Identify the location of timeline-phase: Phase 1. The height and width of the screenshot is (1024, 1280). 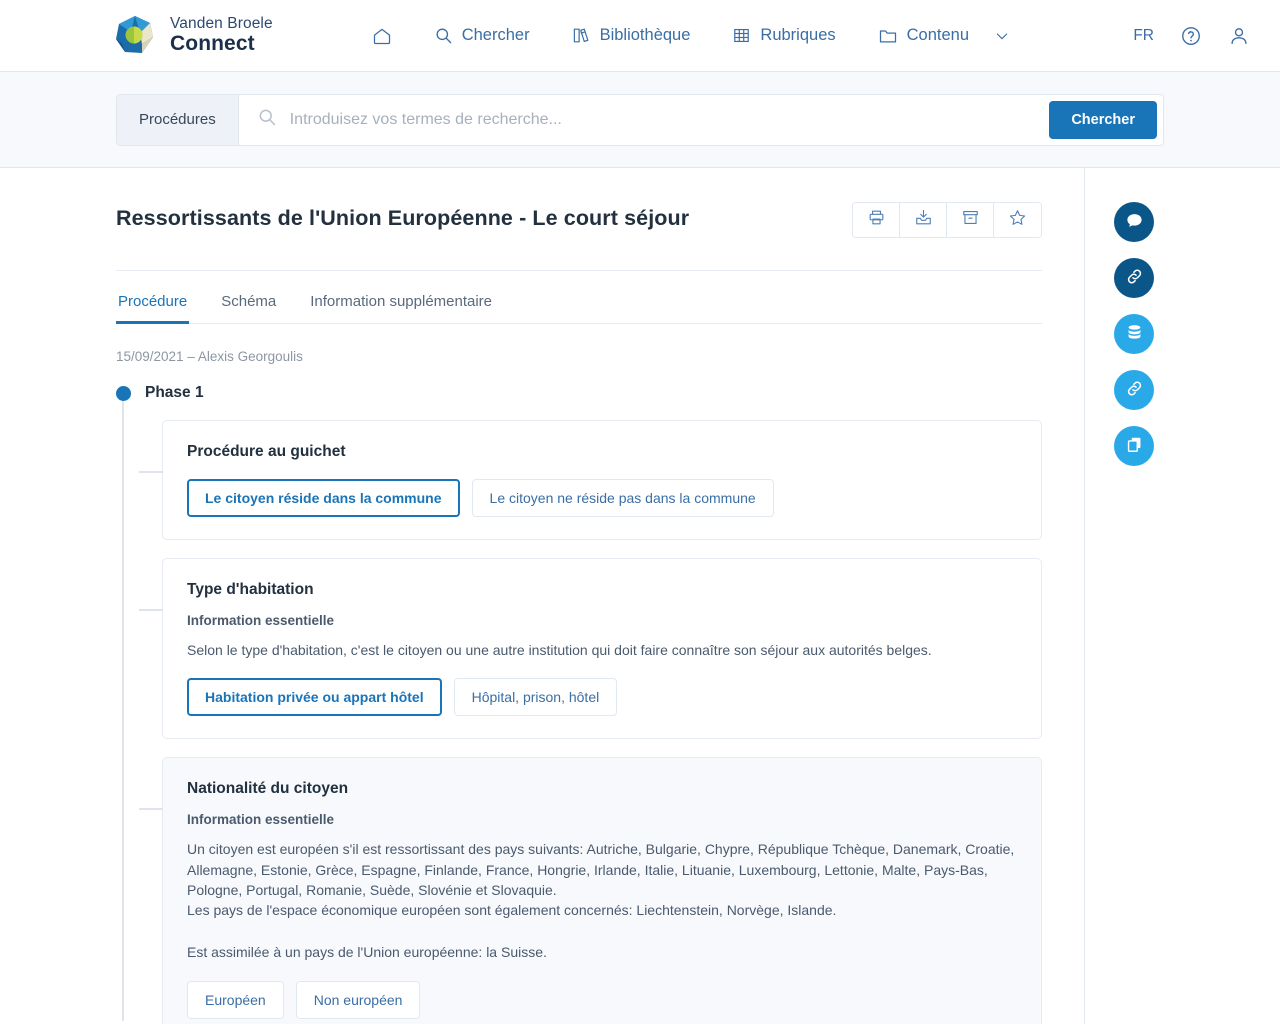
(579, 393).